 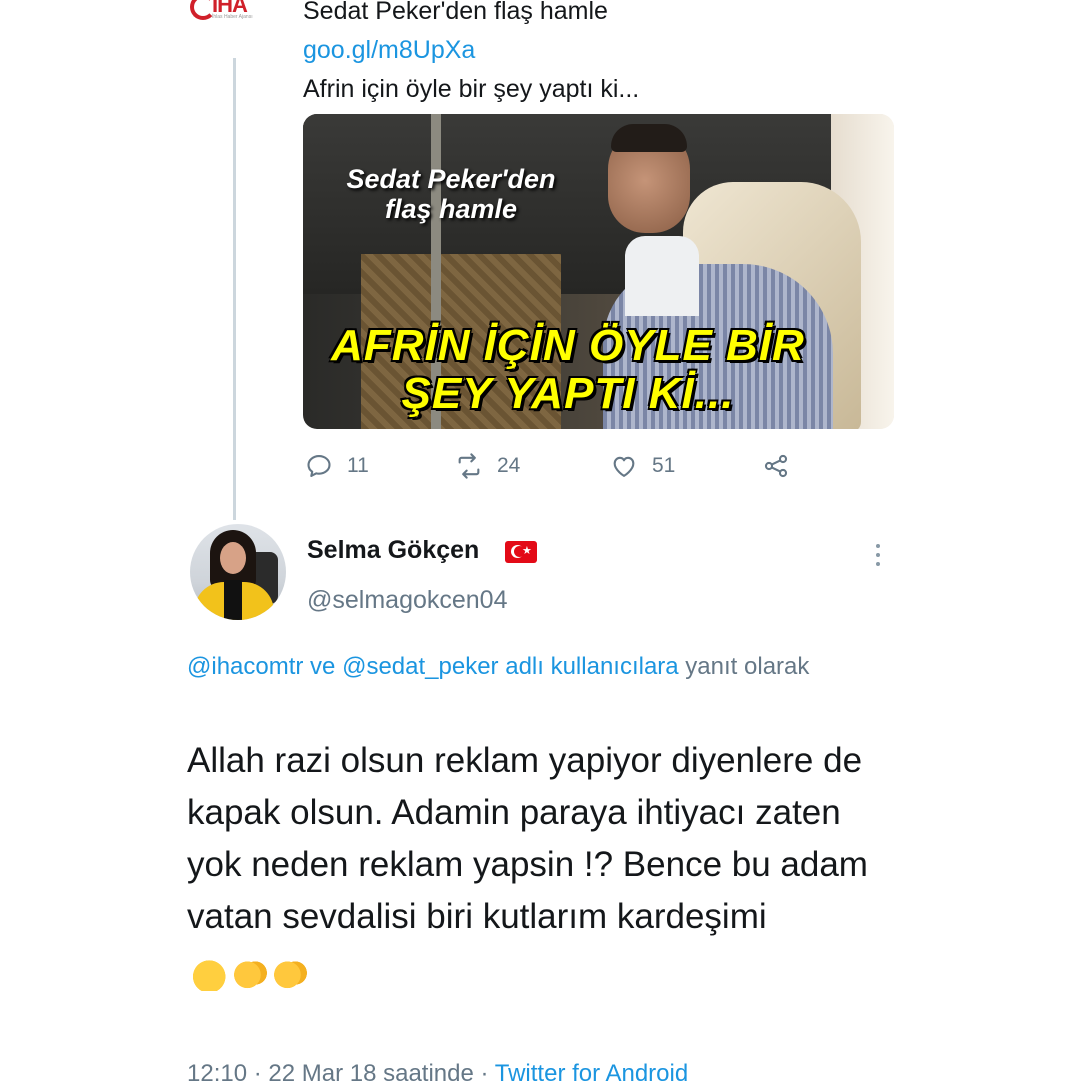 I want to click on avatar-blouse, so click(x=233, y=600).